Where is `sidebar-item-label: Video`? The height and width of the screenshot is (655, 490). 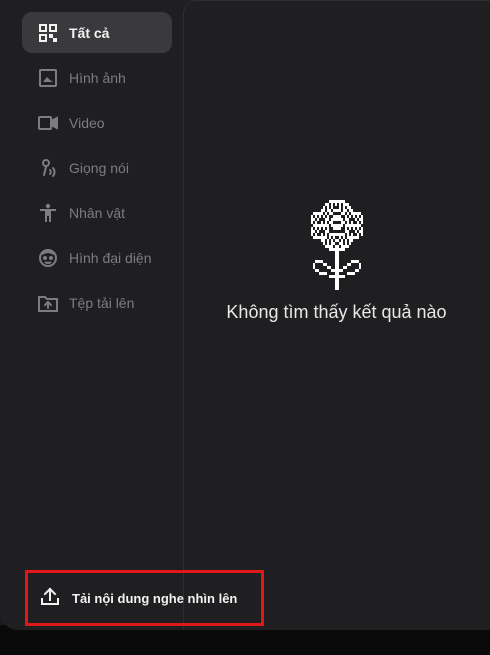
sidebar-item-label: Video is located at coordinates (87, 122).